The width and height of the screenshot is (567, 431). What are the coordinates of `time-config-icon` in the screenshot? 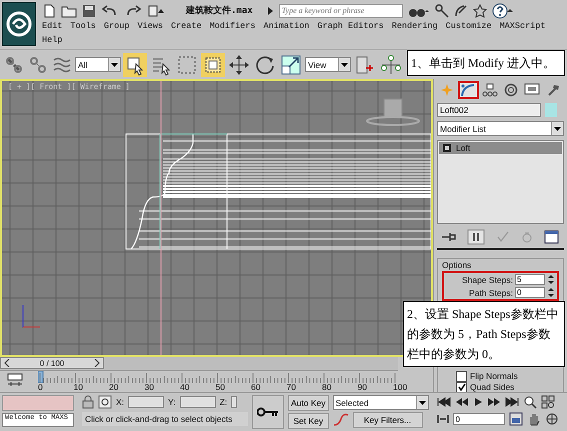 It's located at (515, 419).